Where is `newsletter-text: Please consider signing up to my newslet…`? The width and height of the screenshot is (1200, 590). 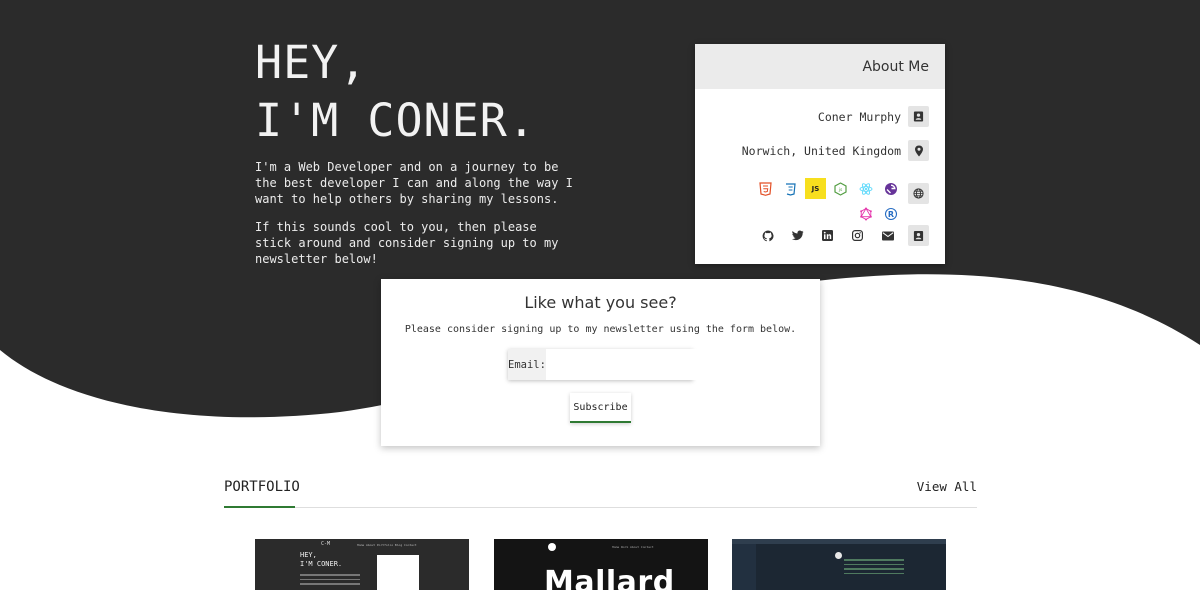
newsletter-text: Please consider signing up to my newslet… is located at coordinates (600, 329).